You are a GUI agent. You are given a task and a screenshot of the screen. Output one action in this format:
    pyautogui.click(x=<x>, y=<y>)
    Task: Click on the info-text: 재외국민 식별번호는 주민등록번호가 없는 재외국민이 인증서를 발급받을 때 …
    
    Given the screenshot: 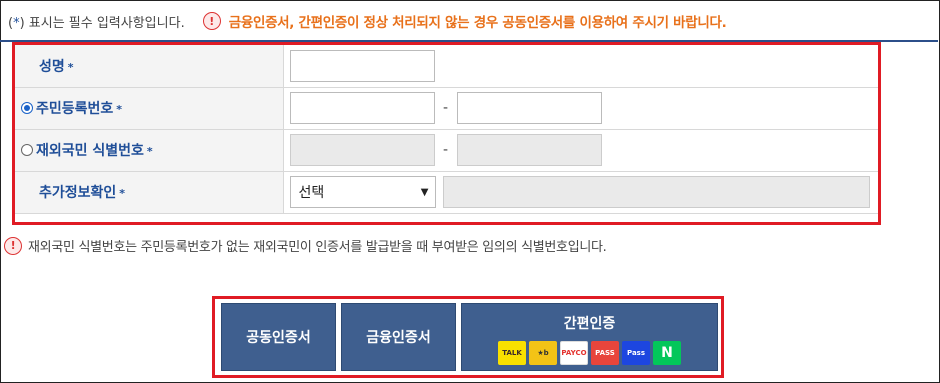 What is the action you would take?
    pyautogui.click(x=317, y=247)
    